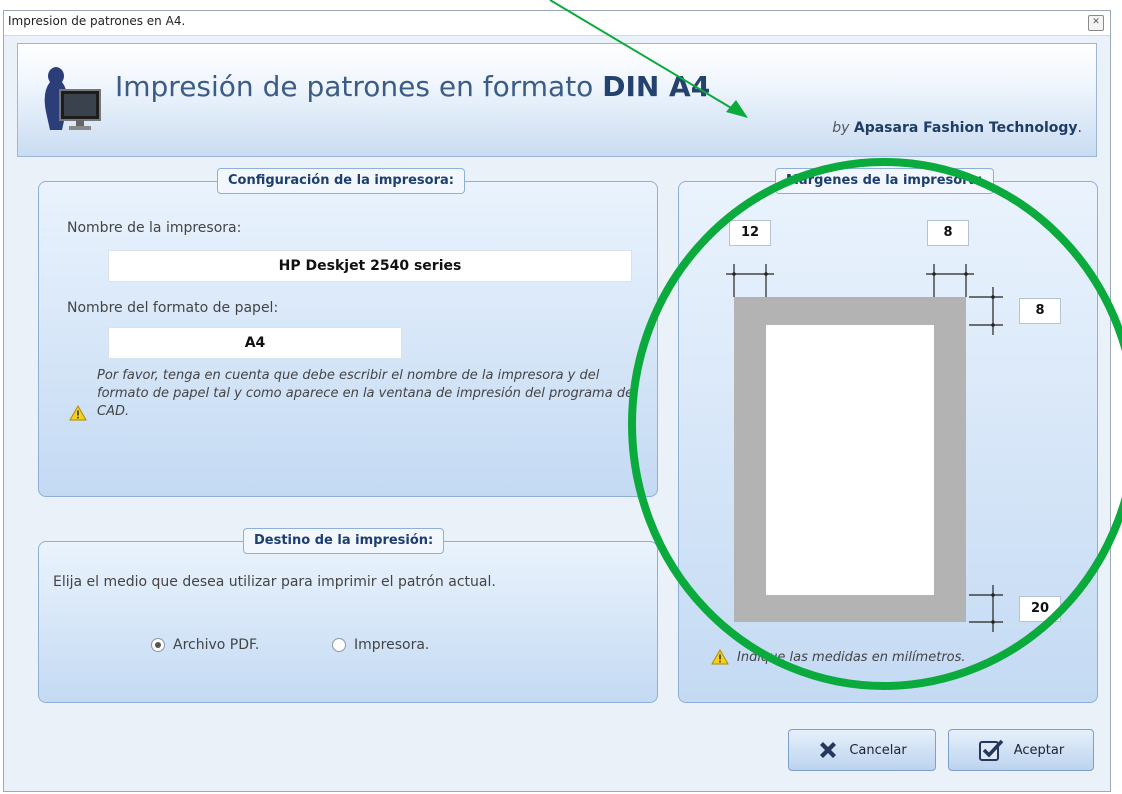 This screenshot has width=1122, height=794. I want to click on paper-format-input: A4, so click(255, 343).